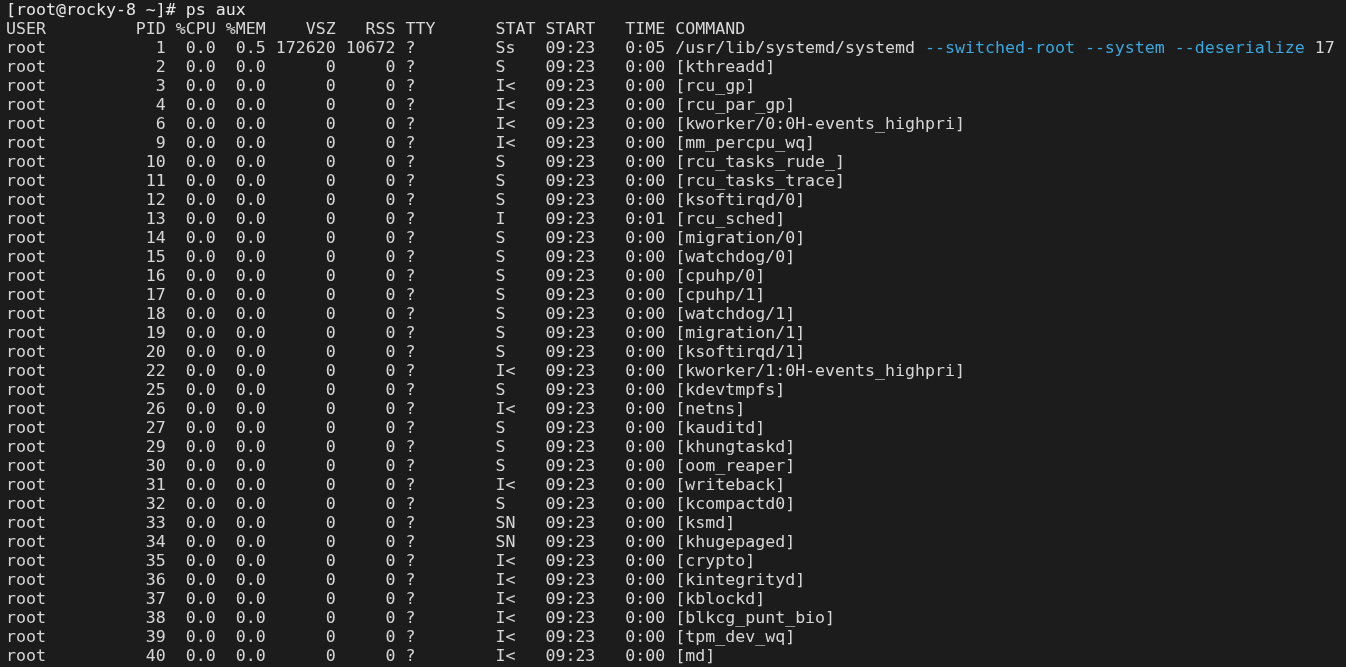 The width and height of the screenshot is (1346, 667). I want to click on table-cell: [crypto], so click(715, 560).